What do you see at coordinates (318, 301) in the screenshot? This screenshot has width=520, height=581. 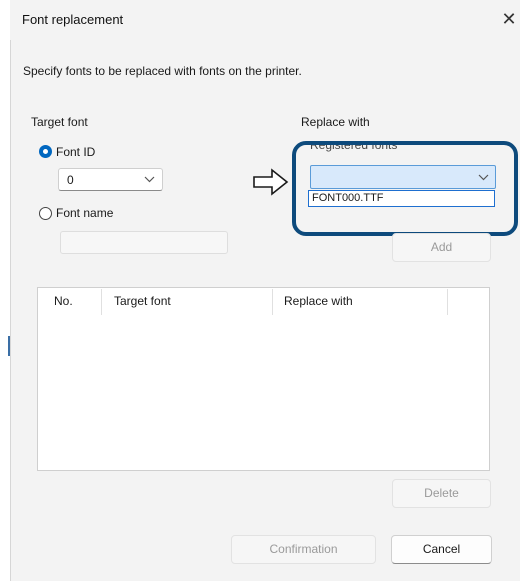 I see `column-header-replace-with: Replace with` at bounding box center [318, 301].